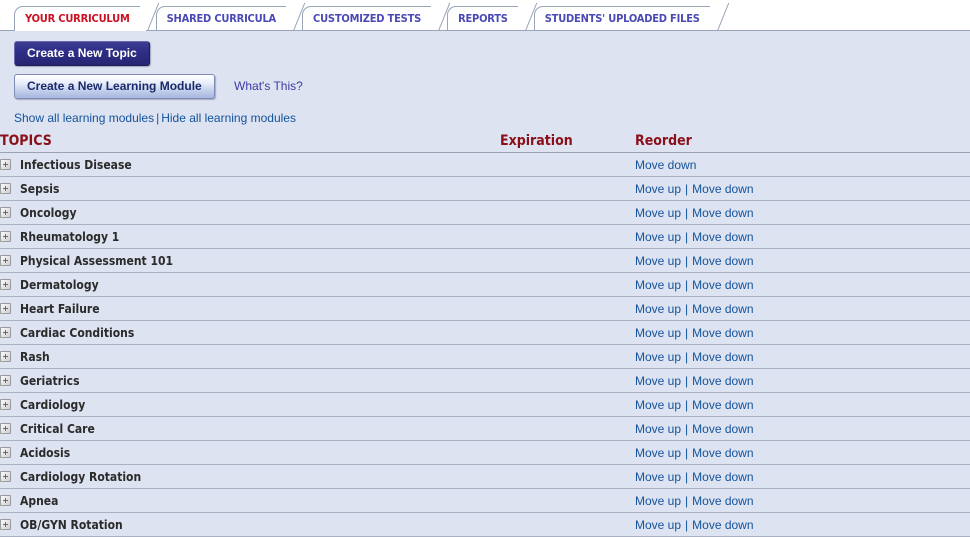 The width and height of the screenshot is (970, 537). I want to click on table-row: Geriatrics Move up | Move down, so click(485, 380).